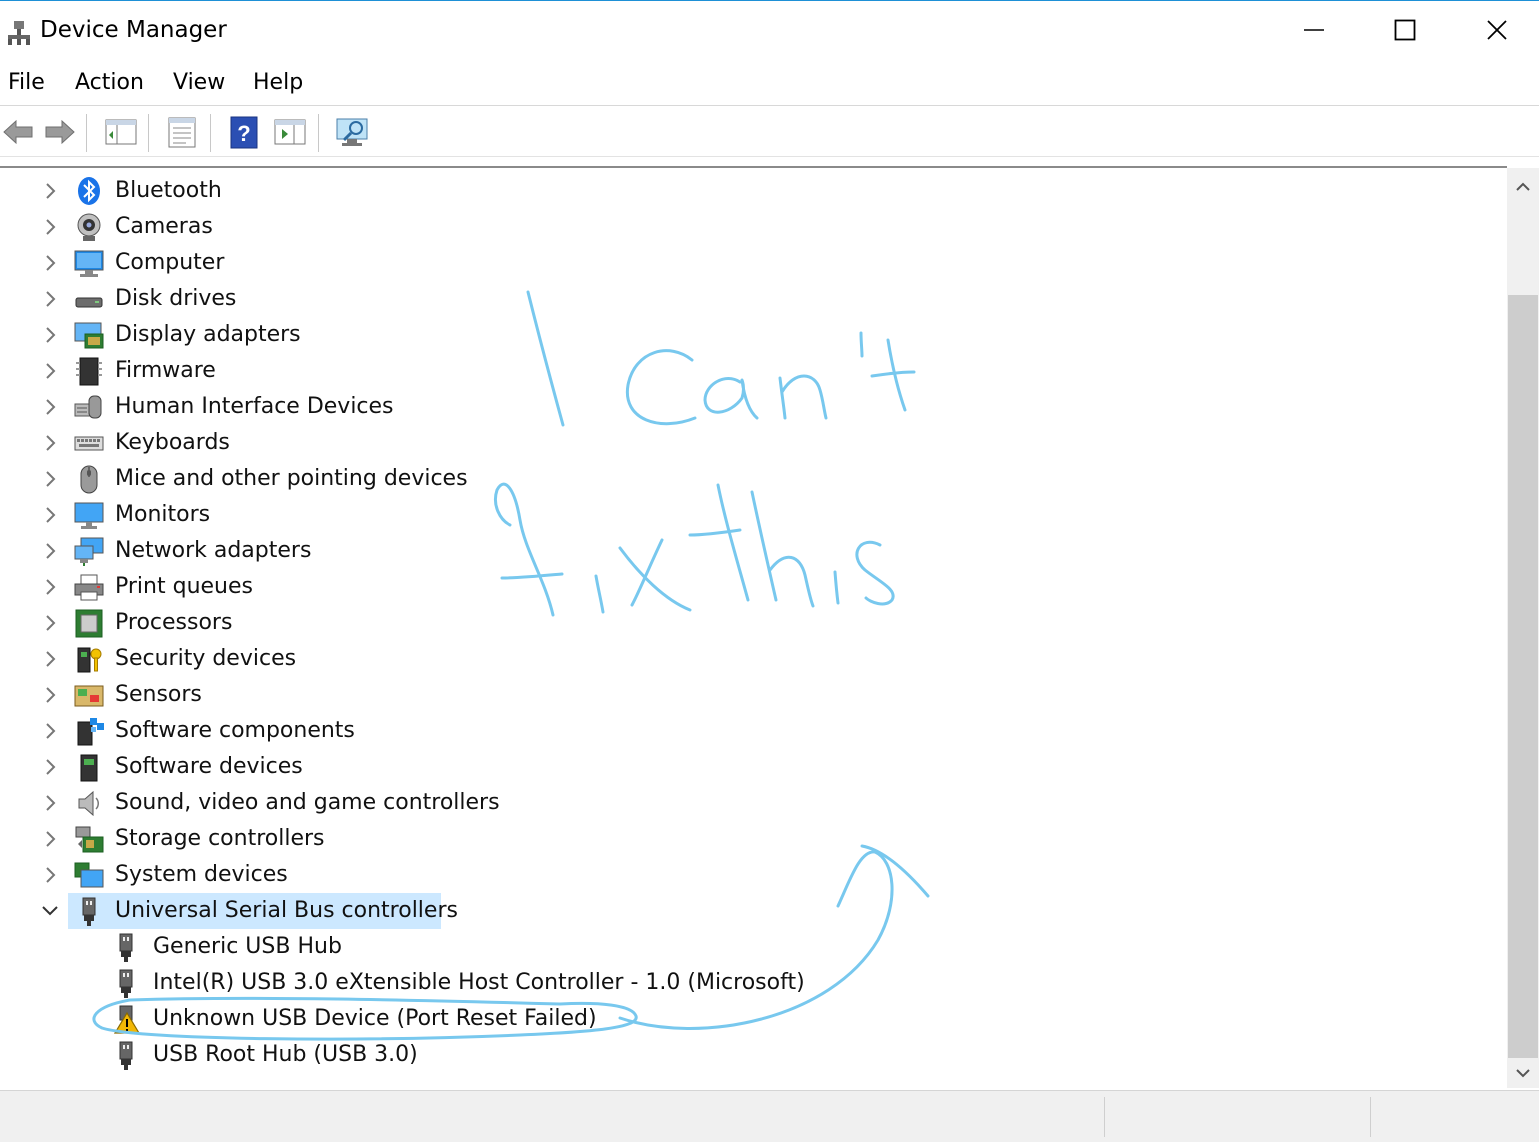 The height and width of the screenshot is (1142, 1539). I want to click on display-adapter-icon, so click(89, 335).